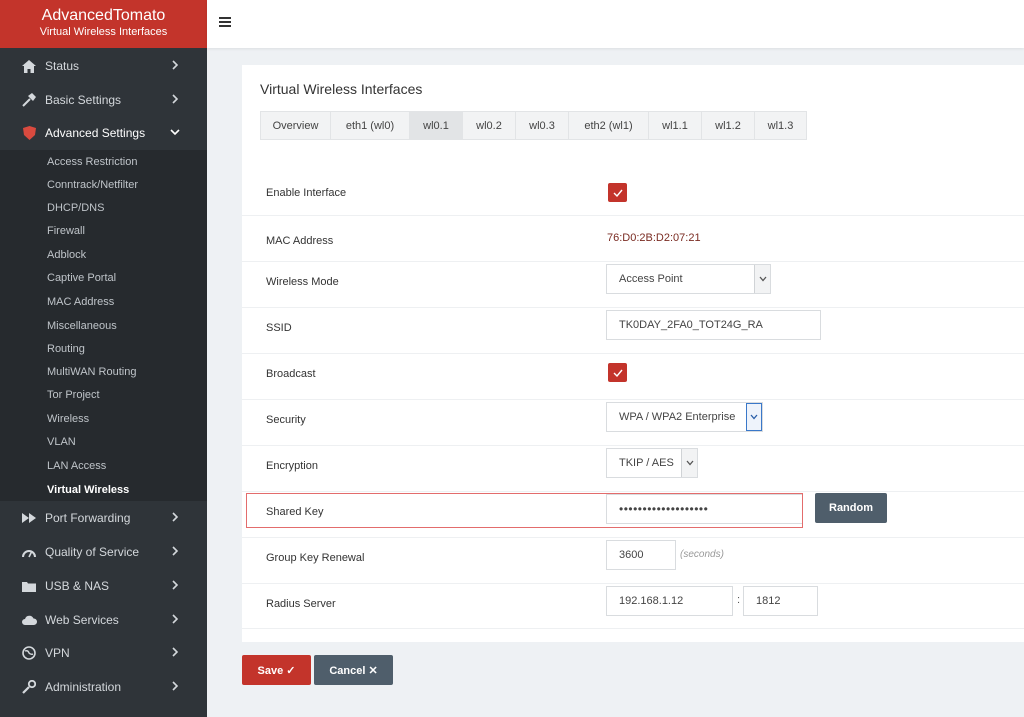 The width and height of the screenshot is (1024, 717). What do you see at coordinates (66, 255) in the screenshot?
I see `subnav-adblock: Adblock` at bounding box center [66, 255].